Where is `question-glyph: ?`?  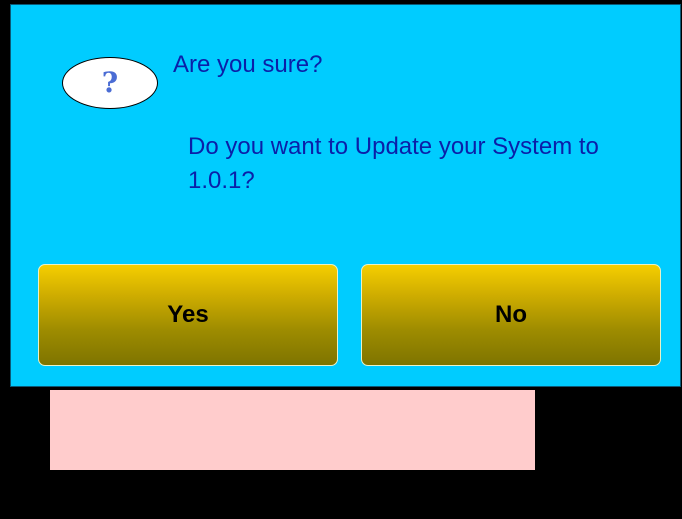
question-glyph: ? is located at coordinates (110, 82).